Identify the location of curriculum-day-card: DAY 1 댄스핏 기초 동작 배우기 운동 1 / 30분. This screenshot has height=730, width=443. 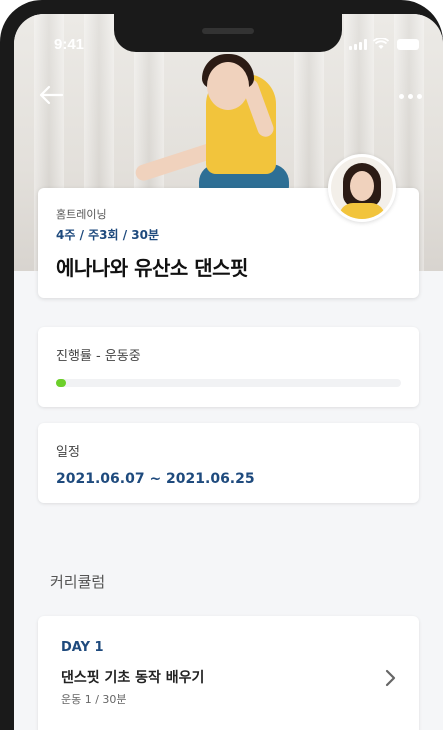
(228, 673).